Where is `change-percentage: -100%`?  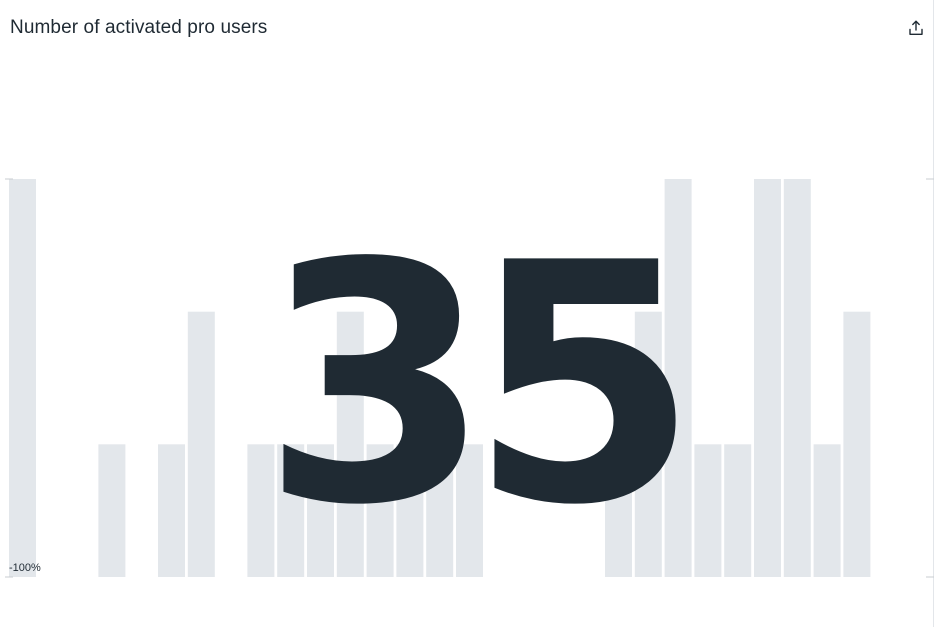
change-percentage: -100% is located at coordinates (25, 568).